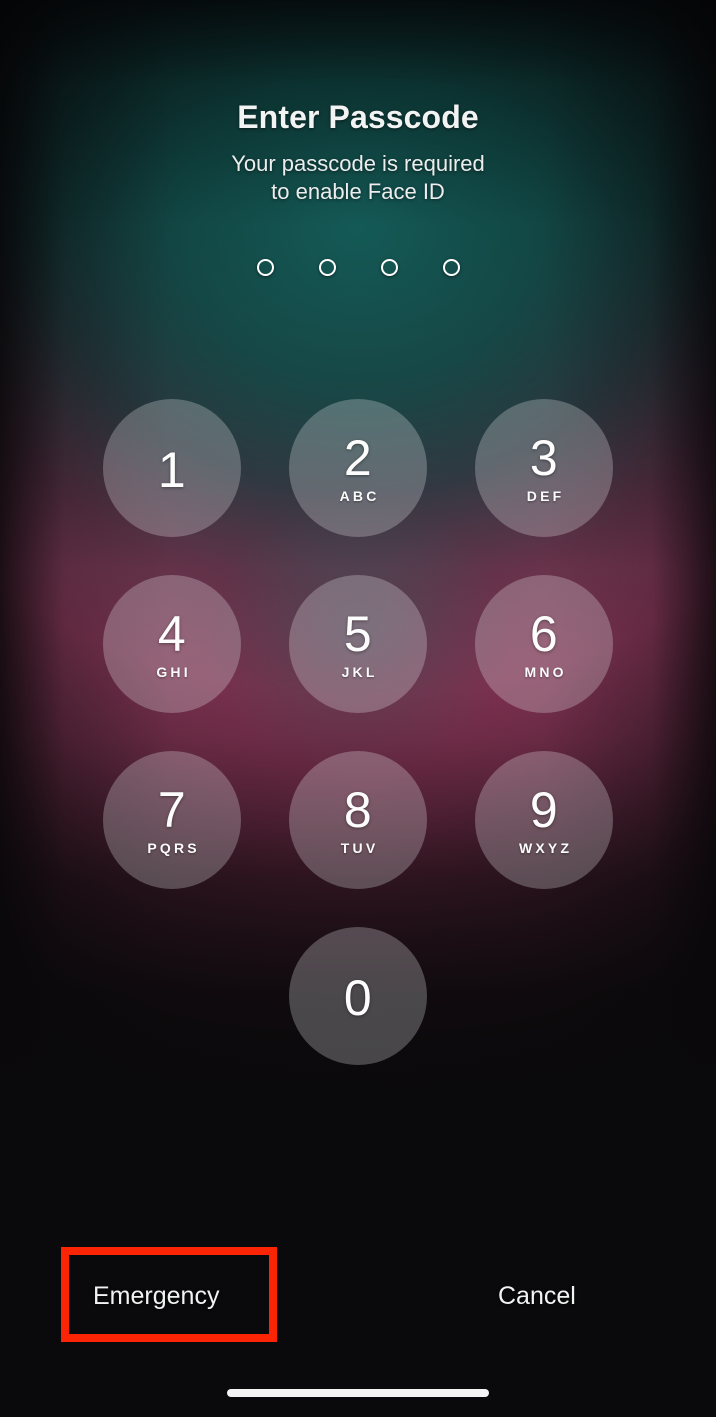  I want to click on passcode-subtitle-line-1: Your passcode is required, so click(358, 163).